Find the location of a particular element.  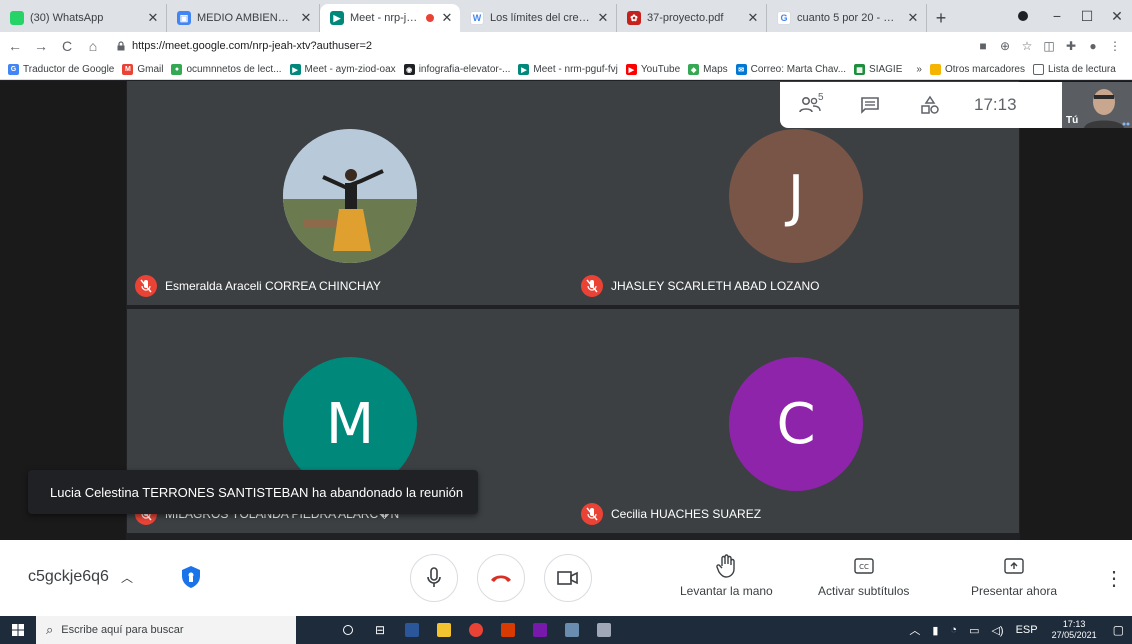

volume-icon: ◁) is located at coordinates (997, 630).